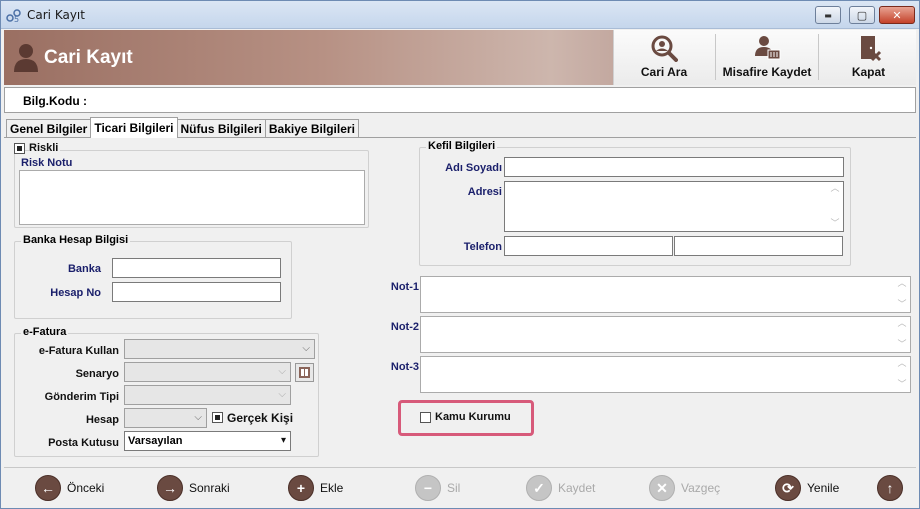 The image size is (920, 509). What do you see at coordinates (155, 441) in the screenshot?
I see `posta-kutusu-value: Varsayılan` at bounding box center [155, 441].